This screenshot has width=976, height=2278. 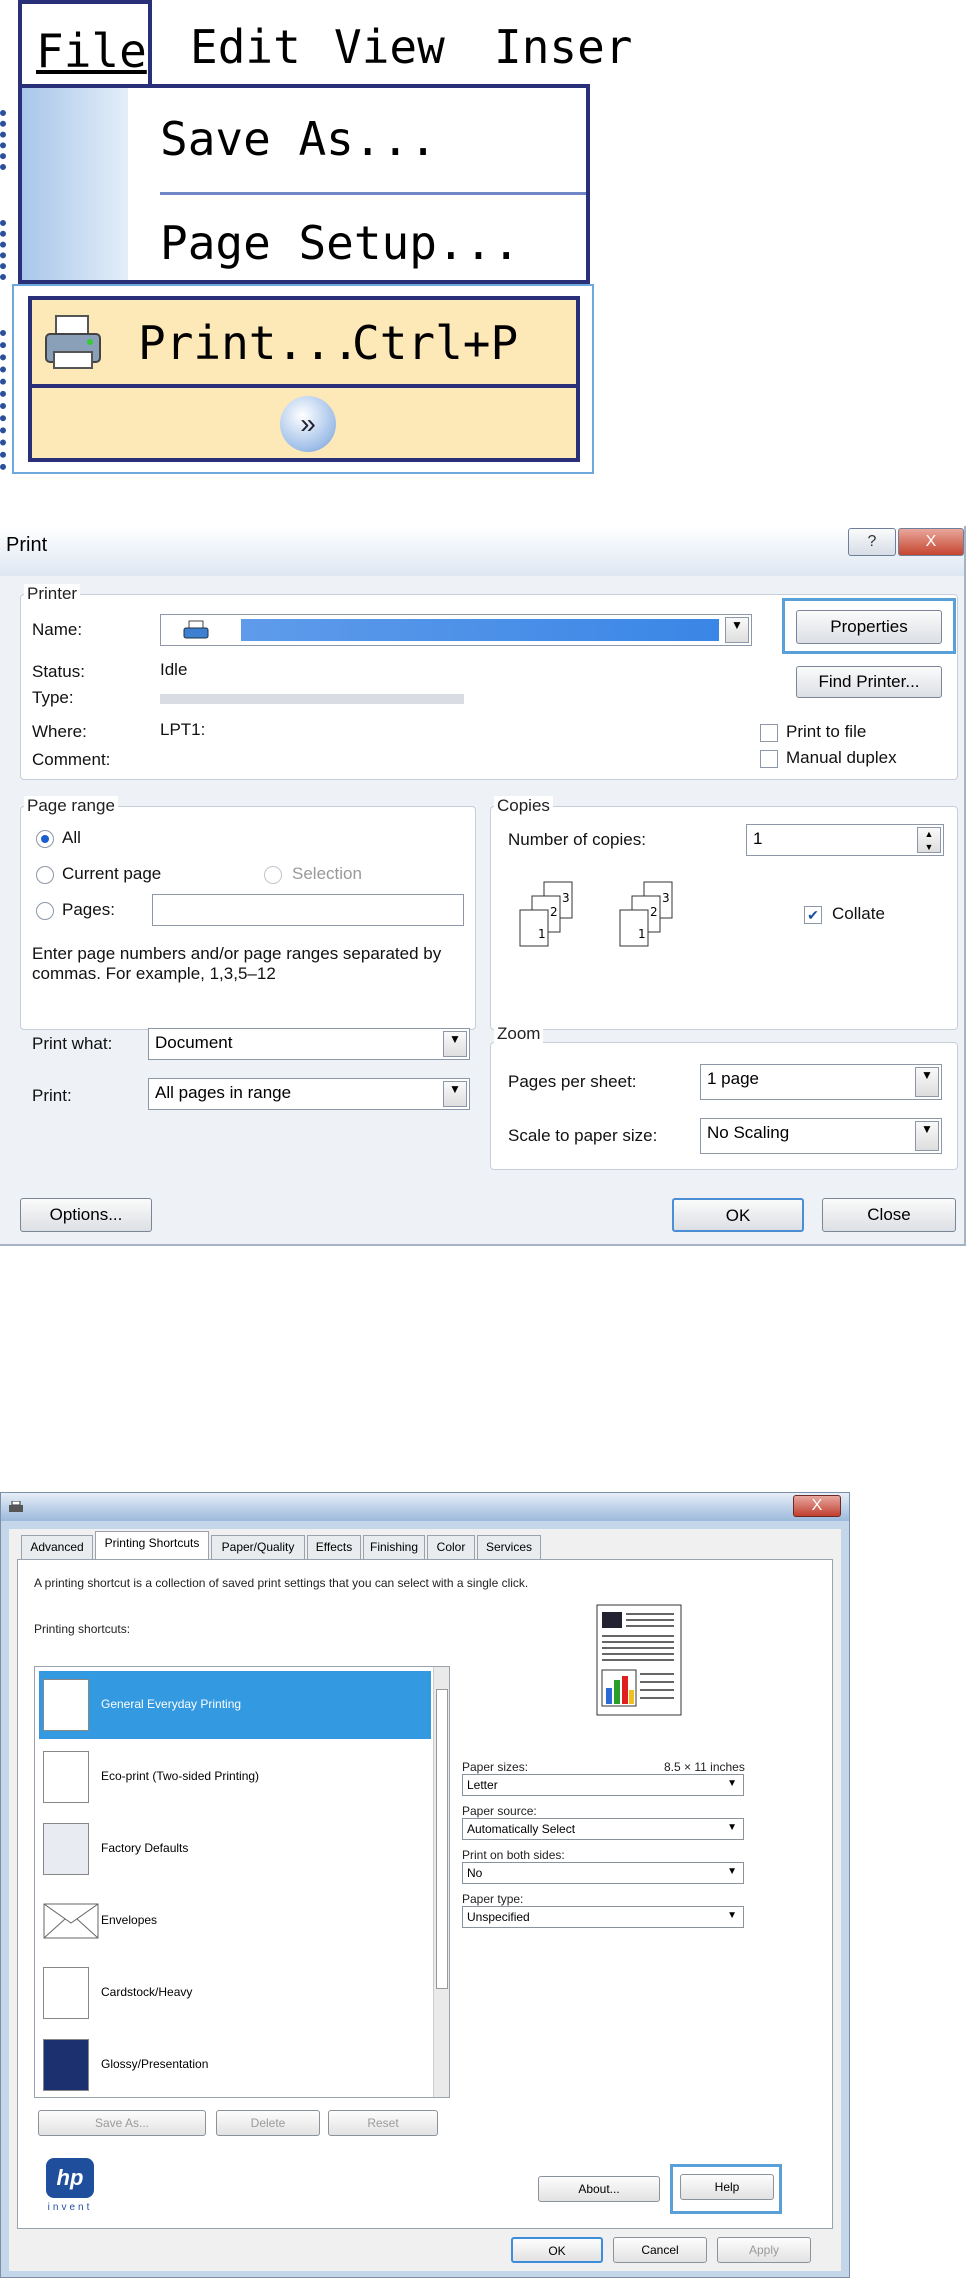 What do you see at coordinates (45, 875) in the screenshot?
I see `current-page-radio` at bounding box center [45, 875].